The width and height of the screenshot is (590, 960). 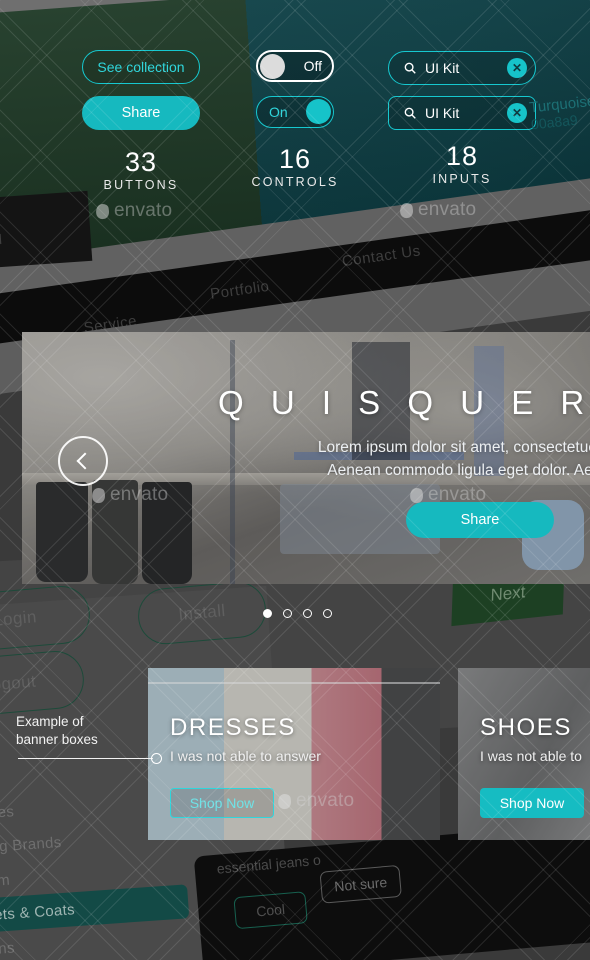 I want to click on bottom-card-not-sure-label: Not sure, so click(x=360, y=884).